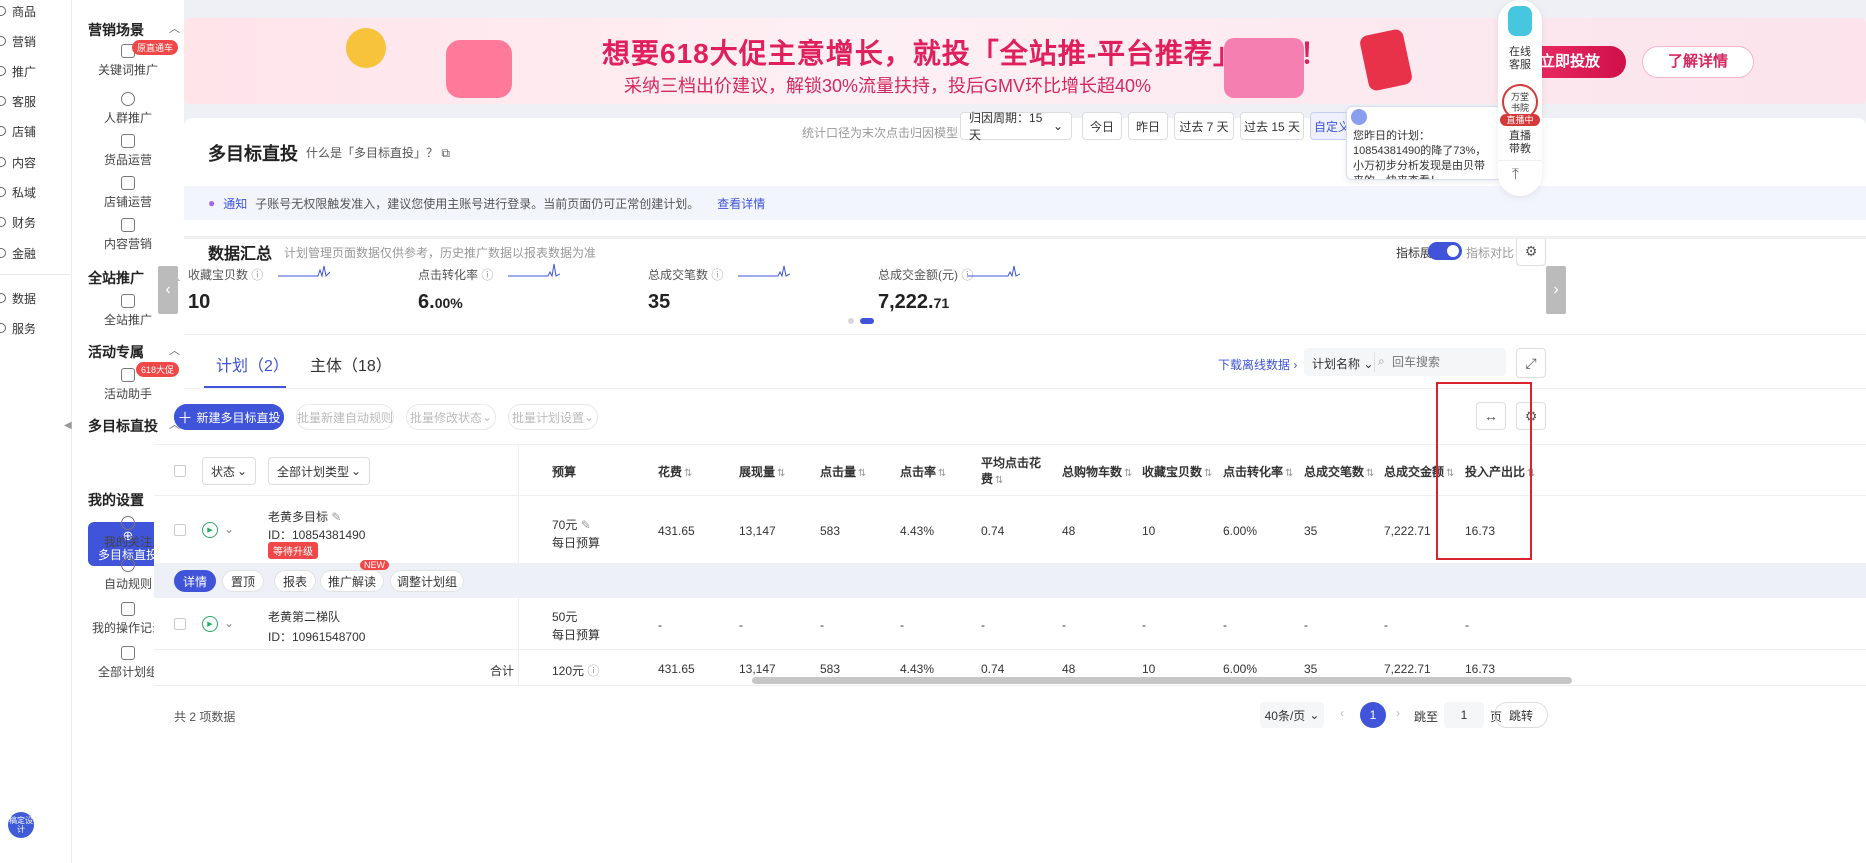 This screenshot has height=863, width=1866. Describe the element at coordinates (1407, 531) in the screenshot. I see `cell-gmv: 7,222.71` at that location.